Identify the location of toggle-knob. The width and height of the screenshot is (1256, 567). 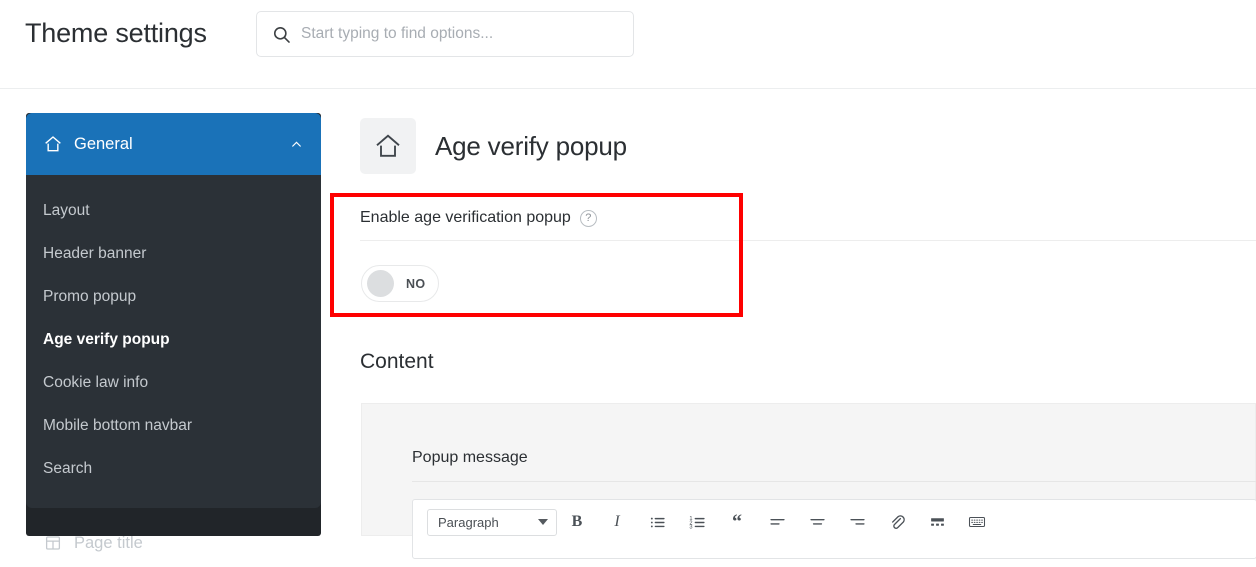
(380, 283).